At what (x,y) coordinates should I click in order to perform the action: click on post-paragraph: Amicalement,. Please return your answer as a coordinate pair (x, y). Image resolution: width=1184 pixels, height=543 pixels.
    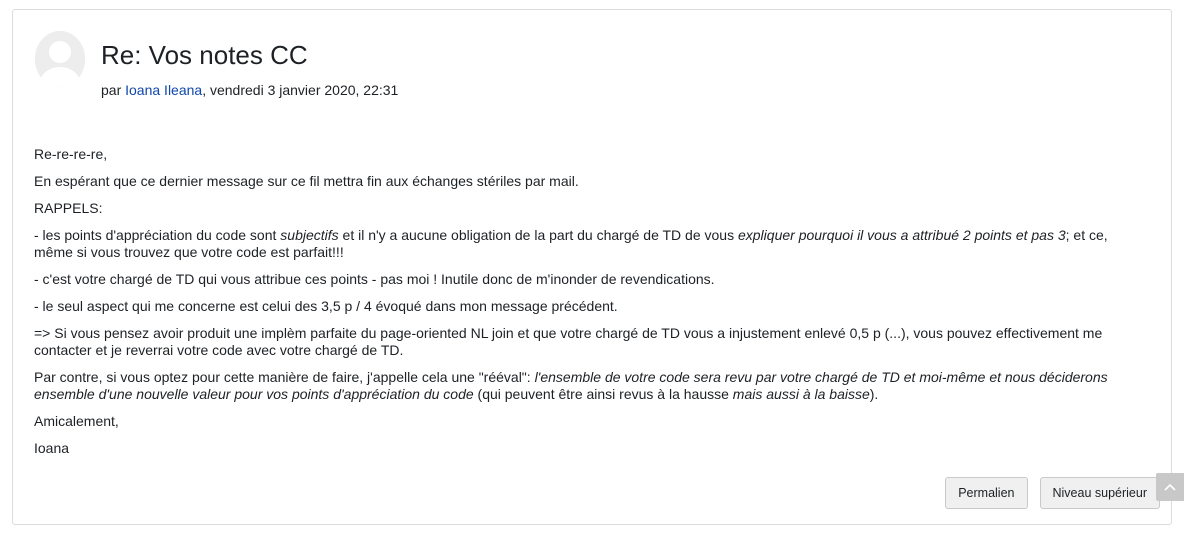
    Looking at the image, I should click on (592, 421).